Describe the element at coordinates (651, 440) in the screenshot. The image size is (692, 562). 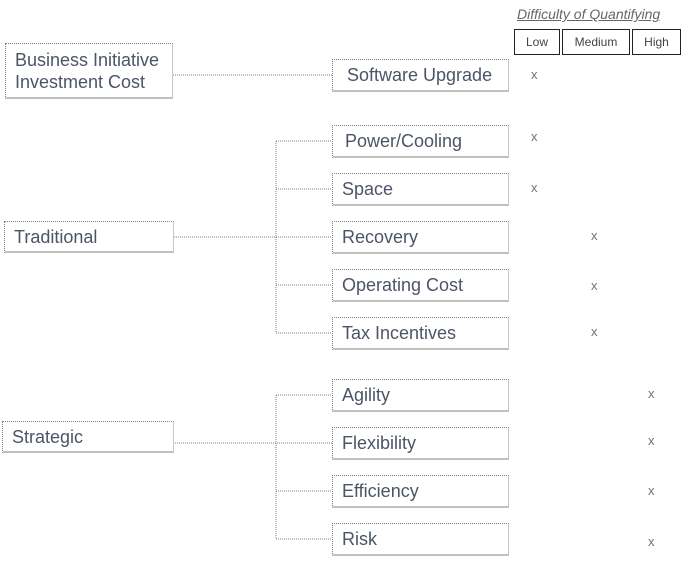
I see `mark-flexibility: x` at that location.